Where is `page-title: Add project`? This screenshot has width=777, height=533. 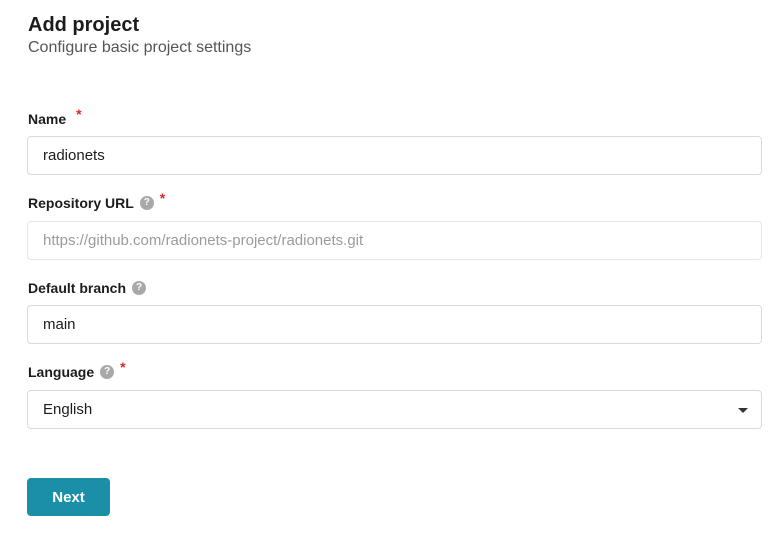
page-title: Add project is located at coordinates (84, 25).